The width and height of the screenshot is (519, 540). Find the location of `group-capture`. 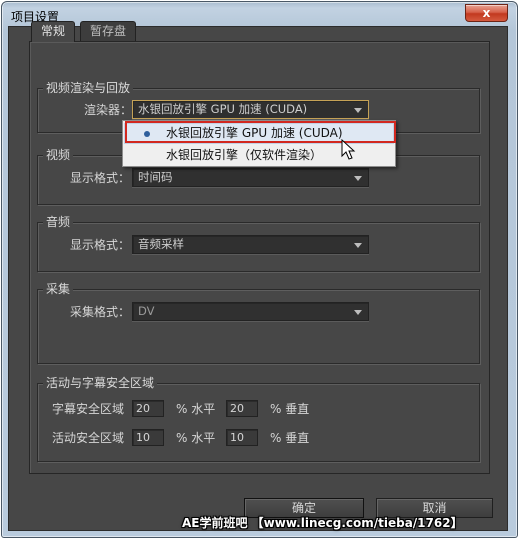

group-capture is located at coordinates (258, 326).